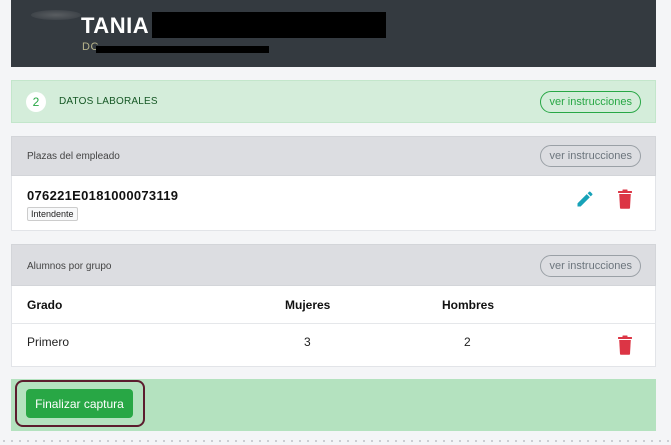 This screenshot has height=445, width=671. What do you see at coordinates (115, 25) in the screenshot?
I see `employee-name: TANIA` at bounding box center [115, 25].